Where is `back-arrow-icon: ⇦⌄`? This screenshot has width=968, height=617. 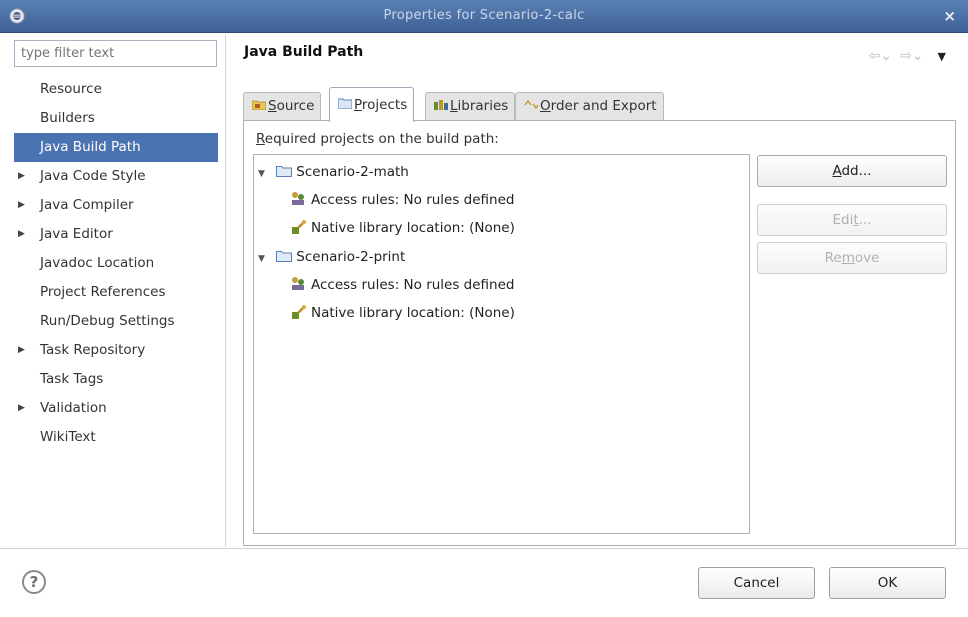 back-arrow-icon: ⇦⌄ is located at coordinates (880, 56).